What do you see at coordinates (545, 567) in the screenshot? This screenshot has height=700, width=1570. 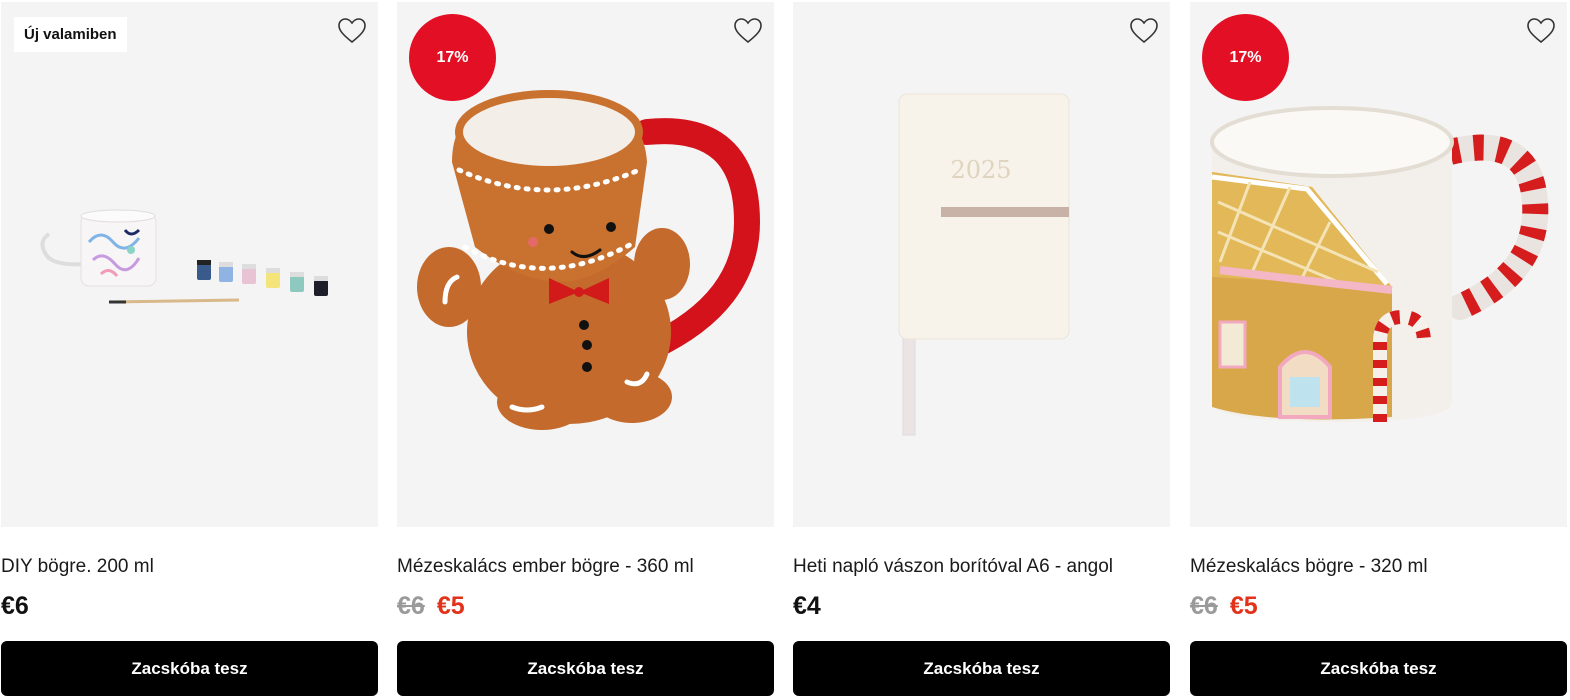 I see `product-title: Mézeskalács ember bögre - 360 ml` at bounding box center [545, 567].